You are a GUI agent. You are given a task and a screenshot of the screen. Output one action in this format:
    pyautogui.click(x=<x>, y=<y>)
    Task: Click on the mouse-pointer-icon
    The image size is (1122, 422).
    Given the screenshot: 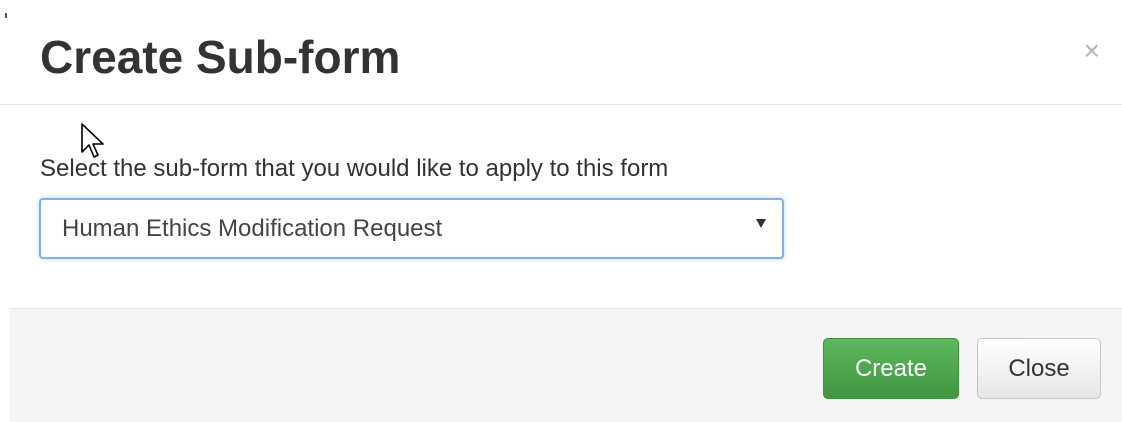 What is the action you would take?
    pyautogui.click(x=92, y=140)
    